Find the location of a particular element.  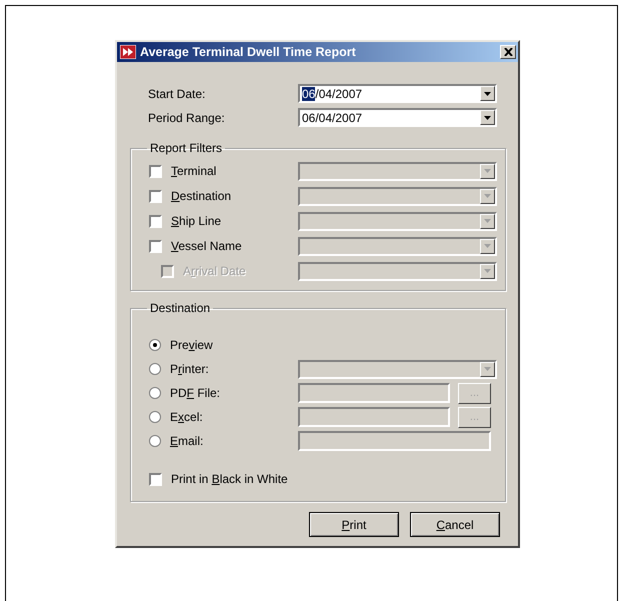

radio-label: Printer: is located at coordinates (189, 369).